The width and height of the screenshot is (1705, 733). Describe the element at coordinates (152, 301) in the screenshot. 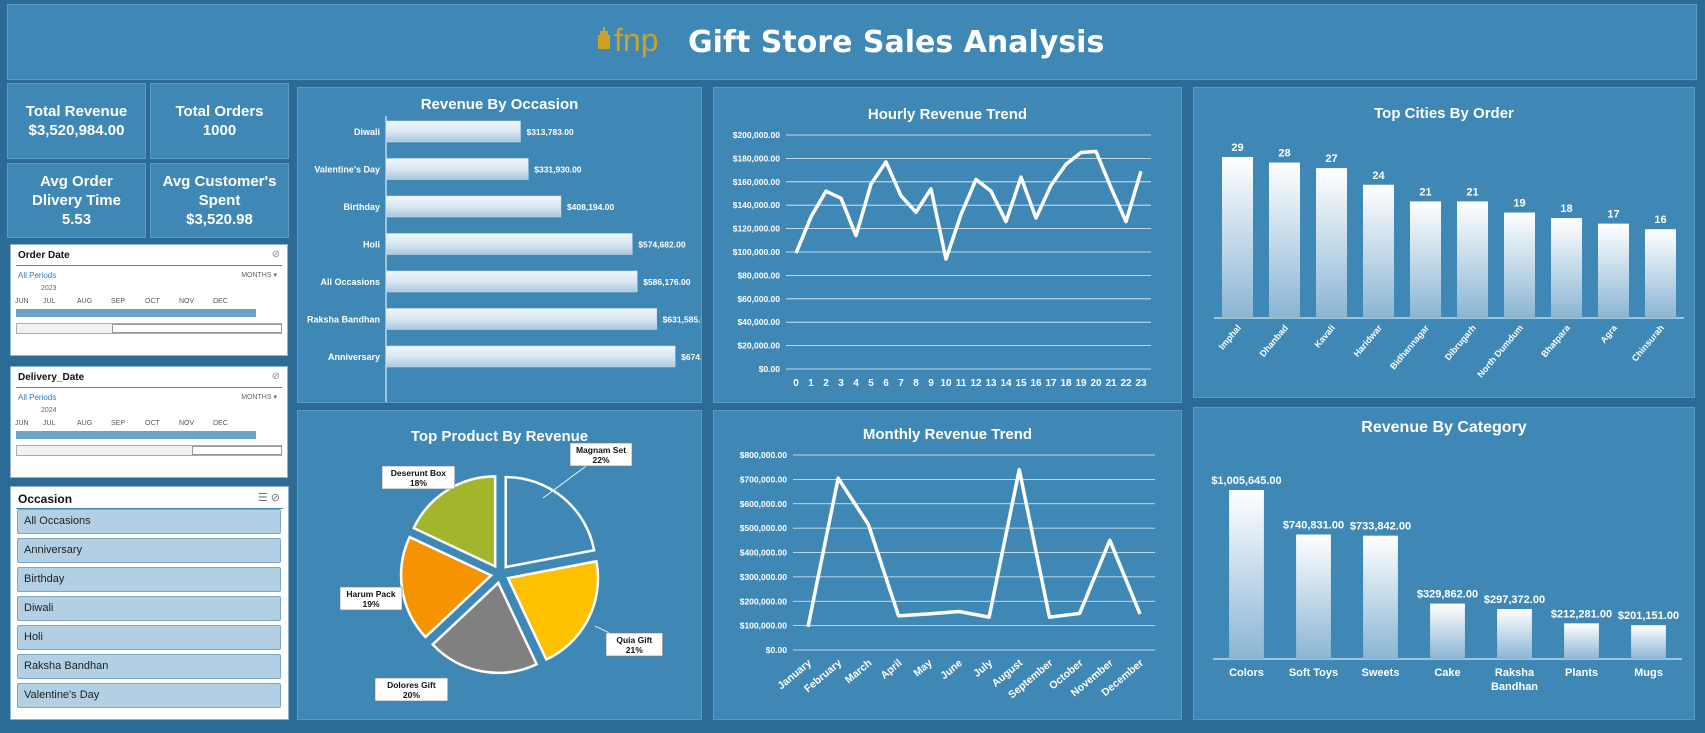

I see `month-label: OCT` at that location.